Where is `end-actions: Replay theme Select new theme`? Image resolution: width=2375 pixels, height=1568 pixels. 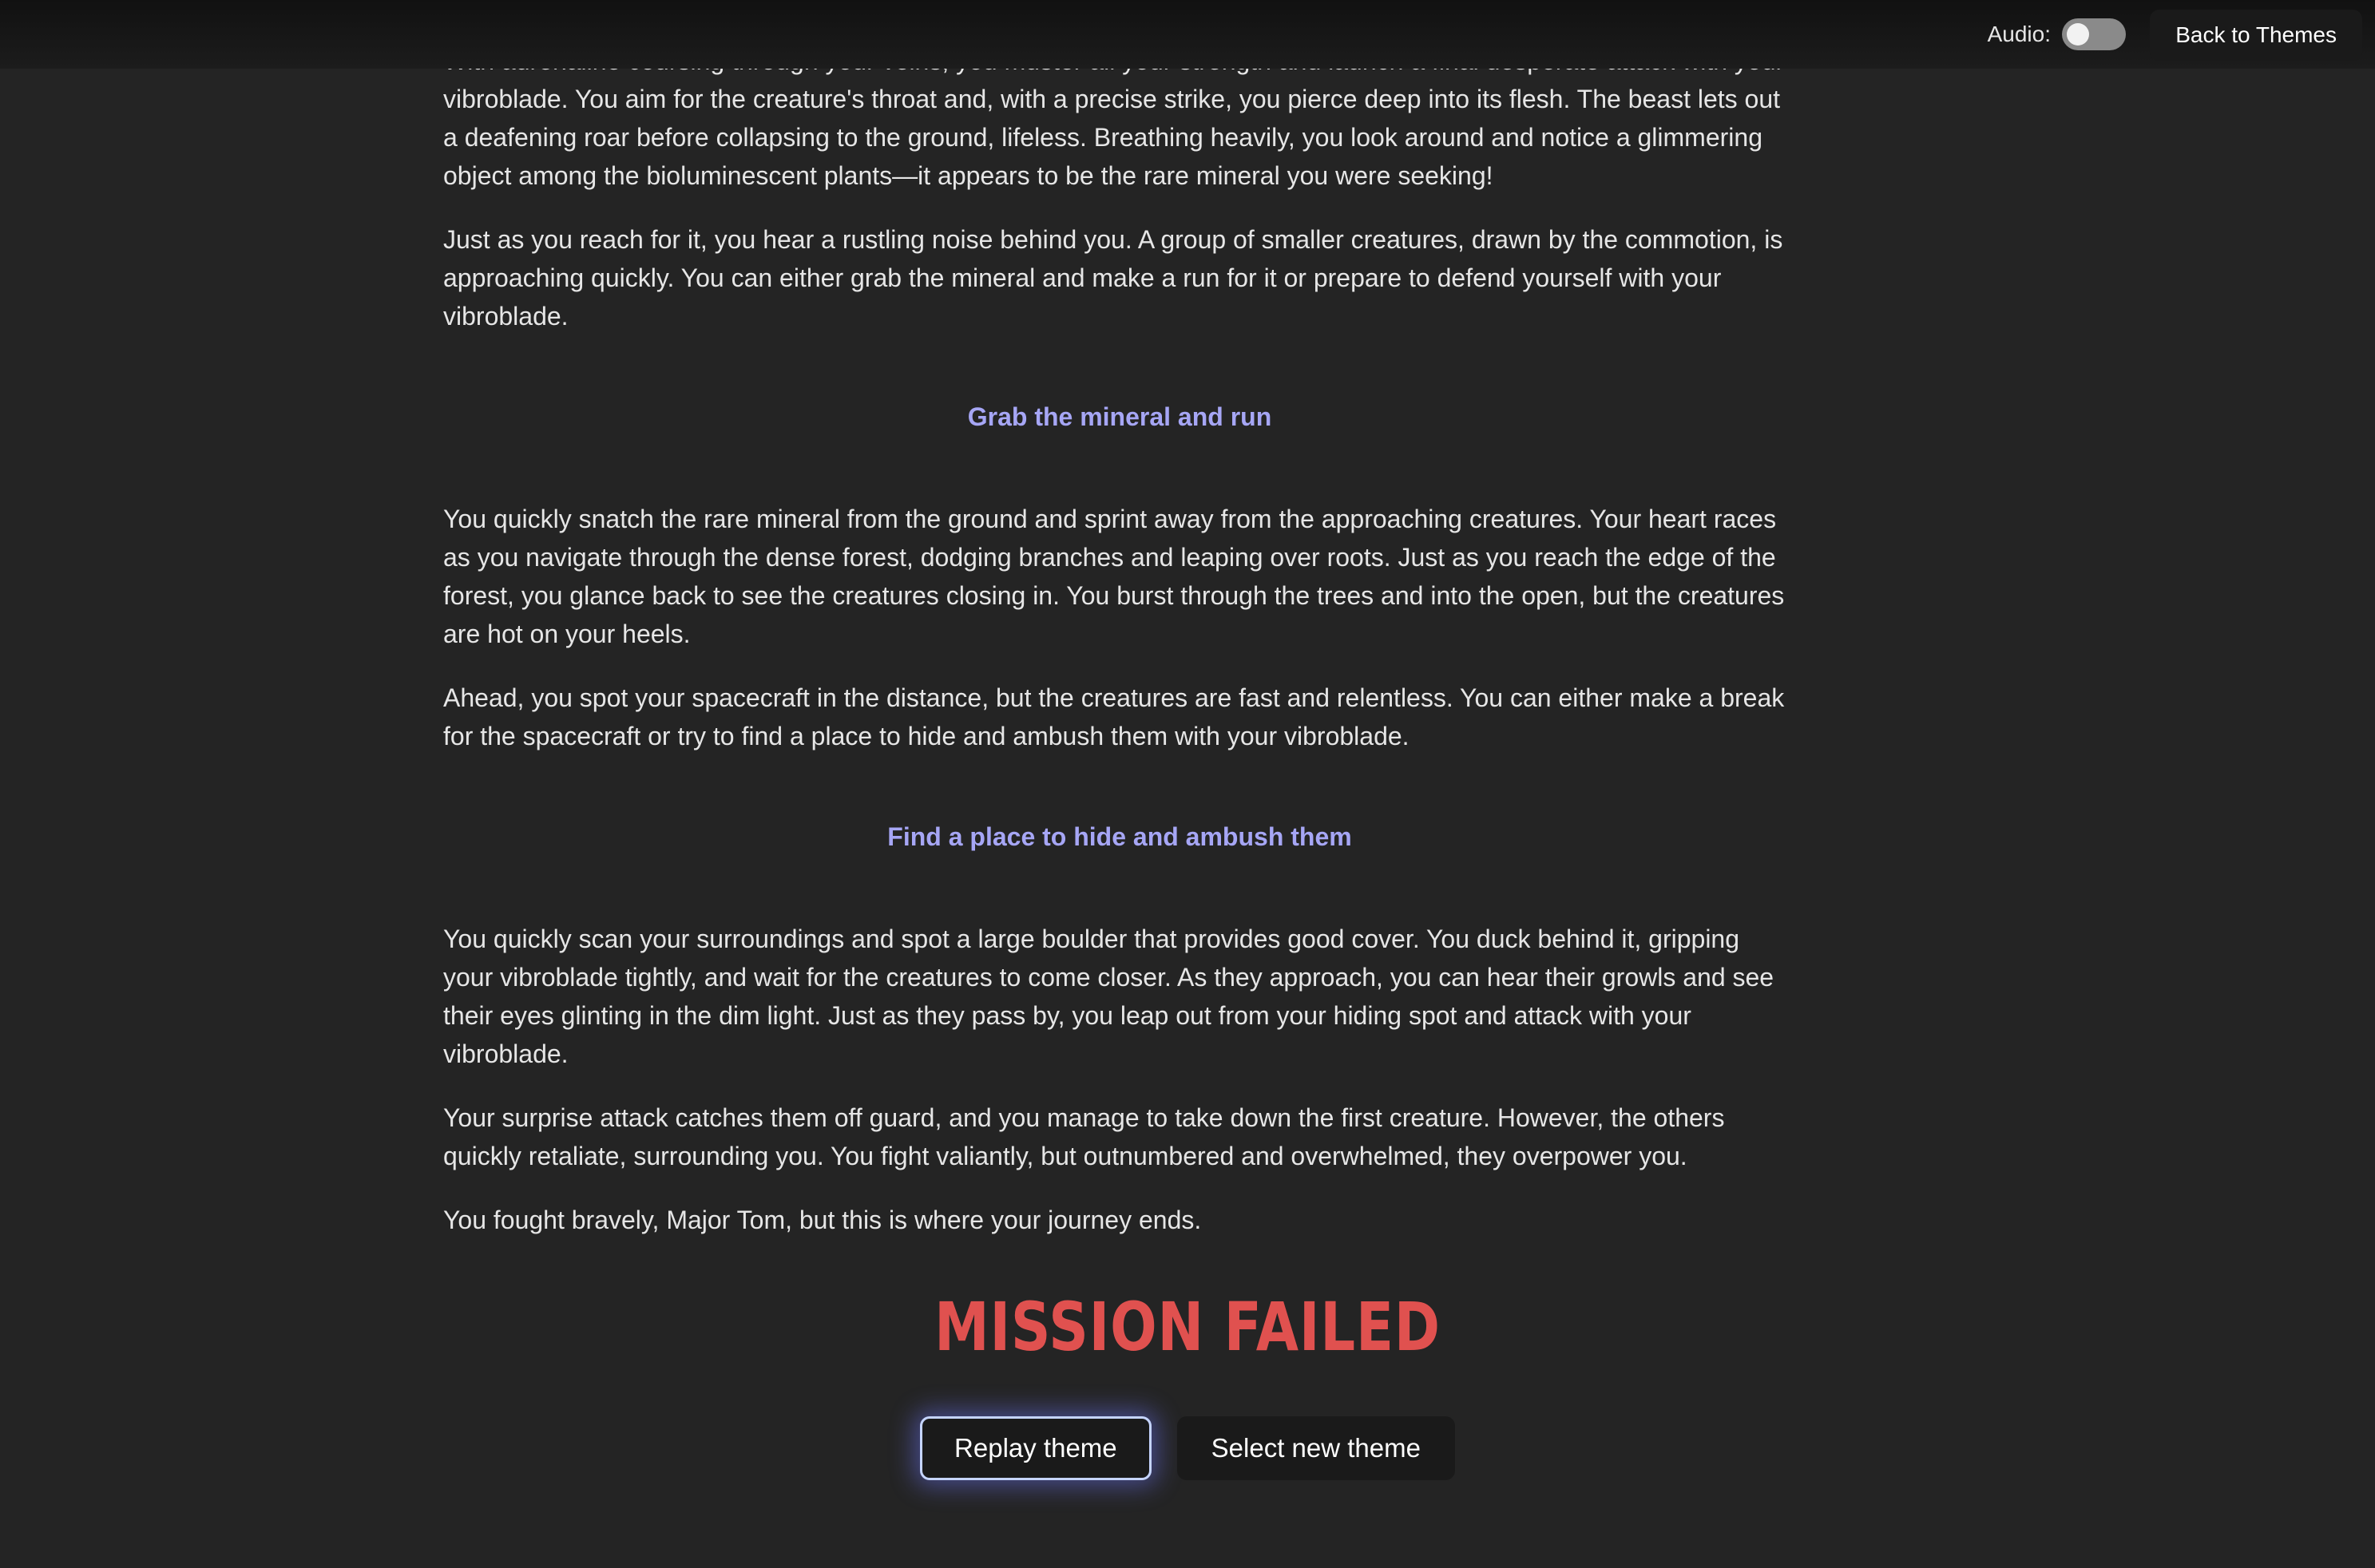 end-actions: Replay theme Select new theme is located at coordinates (1187, 1448).